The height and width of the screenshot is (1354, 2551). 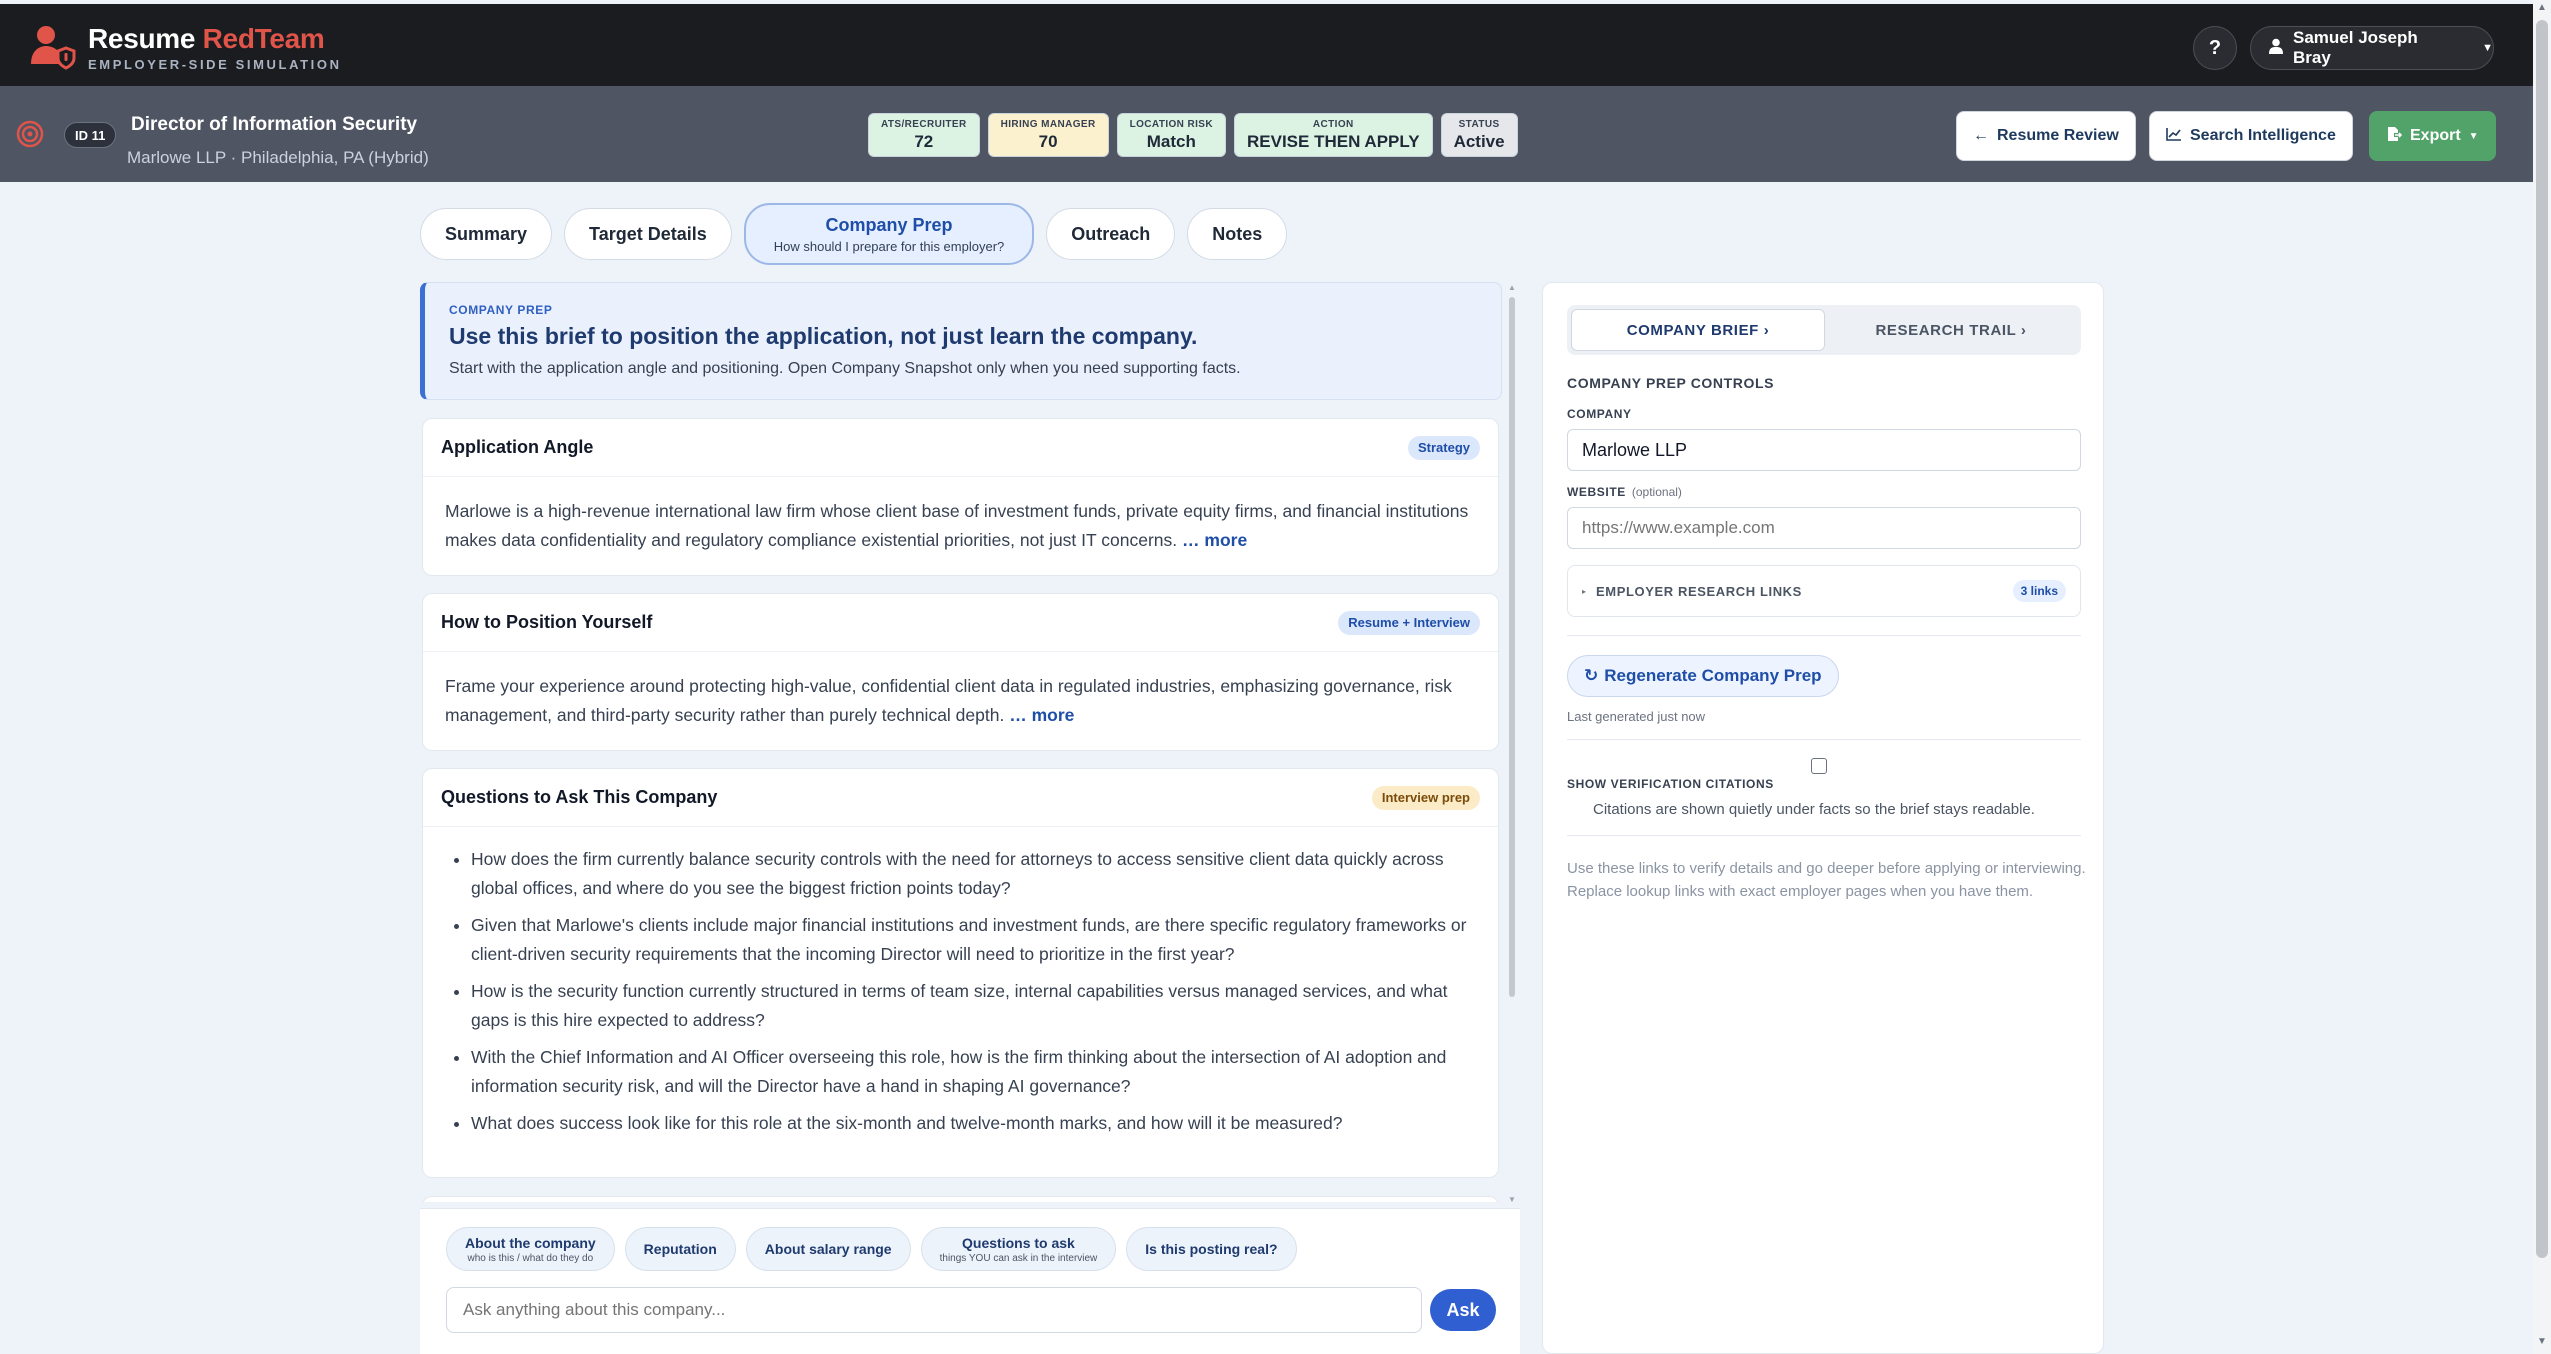 I want to click on metric-label: HIRING MANAGER, so click(x=1048, y=124).